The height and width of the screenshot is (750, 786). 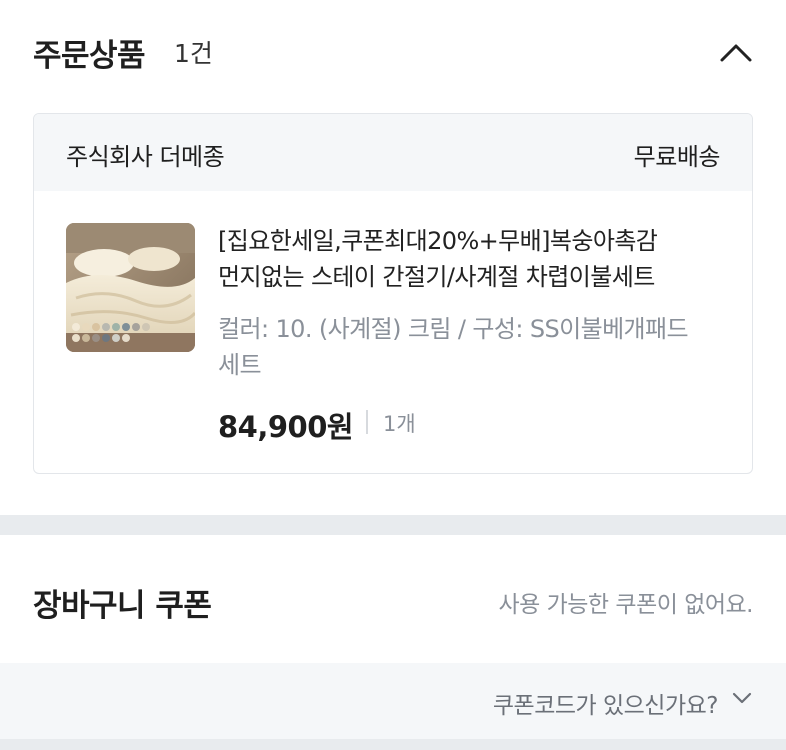 I want to click on product-option-line-2: 세트, so click(x=240, y=365).